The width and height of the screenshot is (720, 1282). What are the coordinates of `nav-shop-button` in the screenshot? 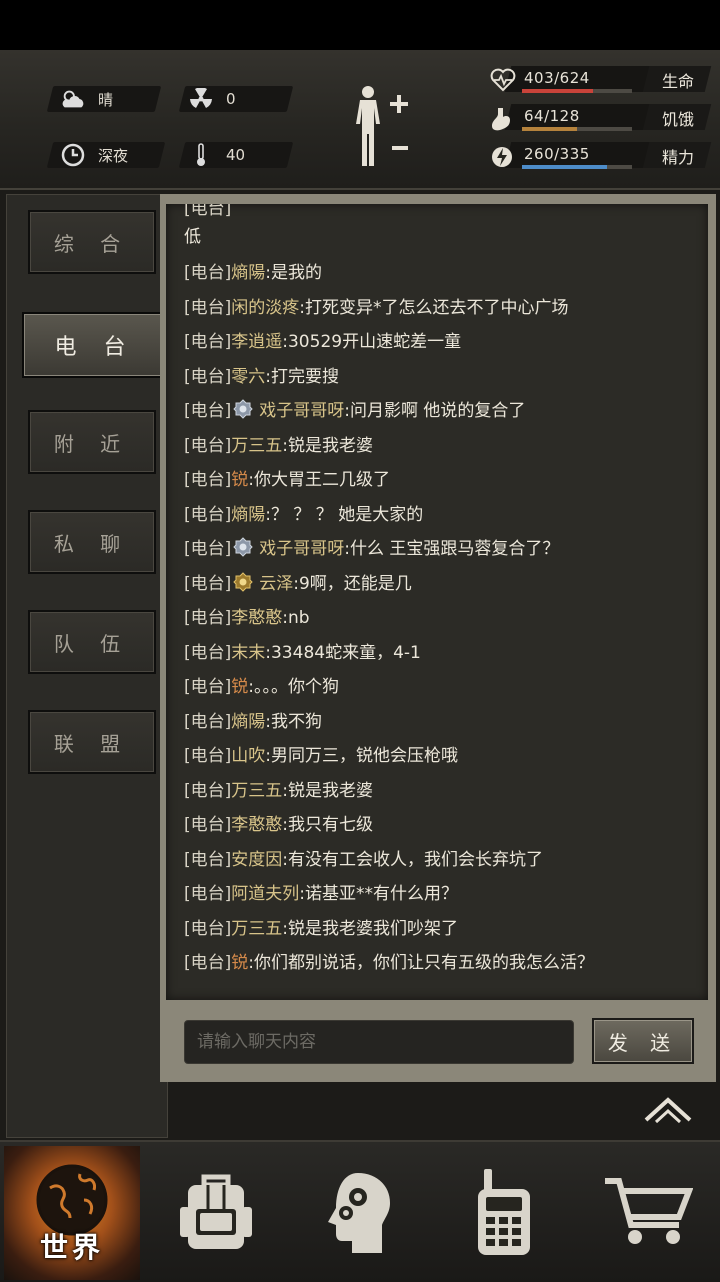 It's located at (648, 1212).